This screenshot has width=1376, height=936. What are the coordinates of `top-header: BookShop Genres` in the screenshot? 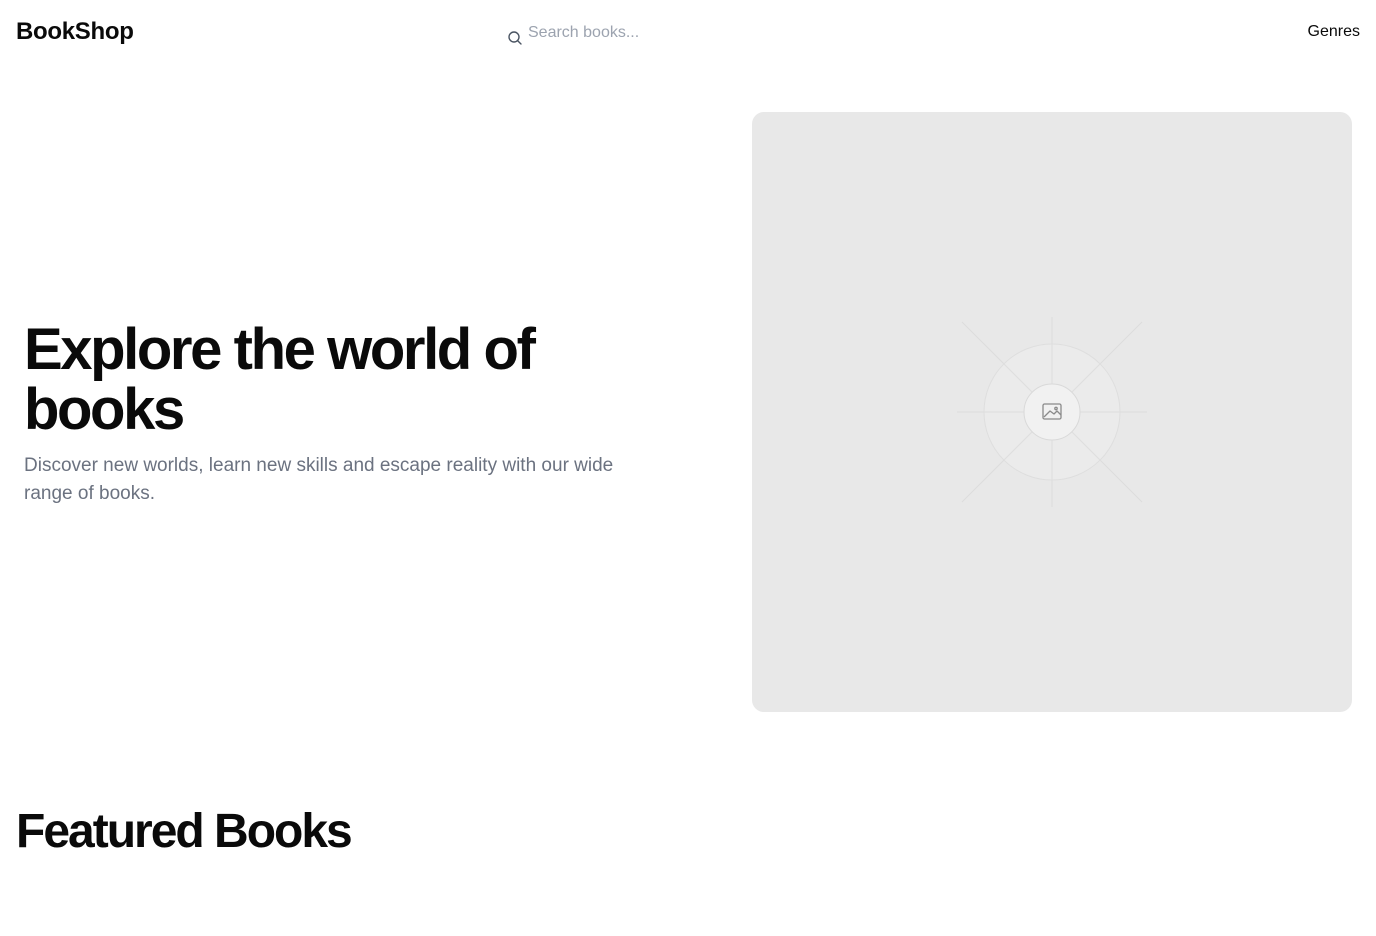 It's located at (688, 32).